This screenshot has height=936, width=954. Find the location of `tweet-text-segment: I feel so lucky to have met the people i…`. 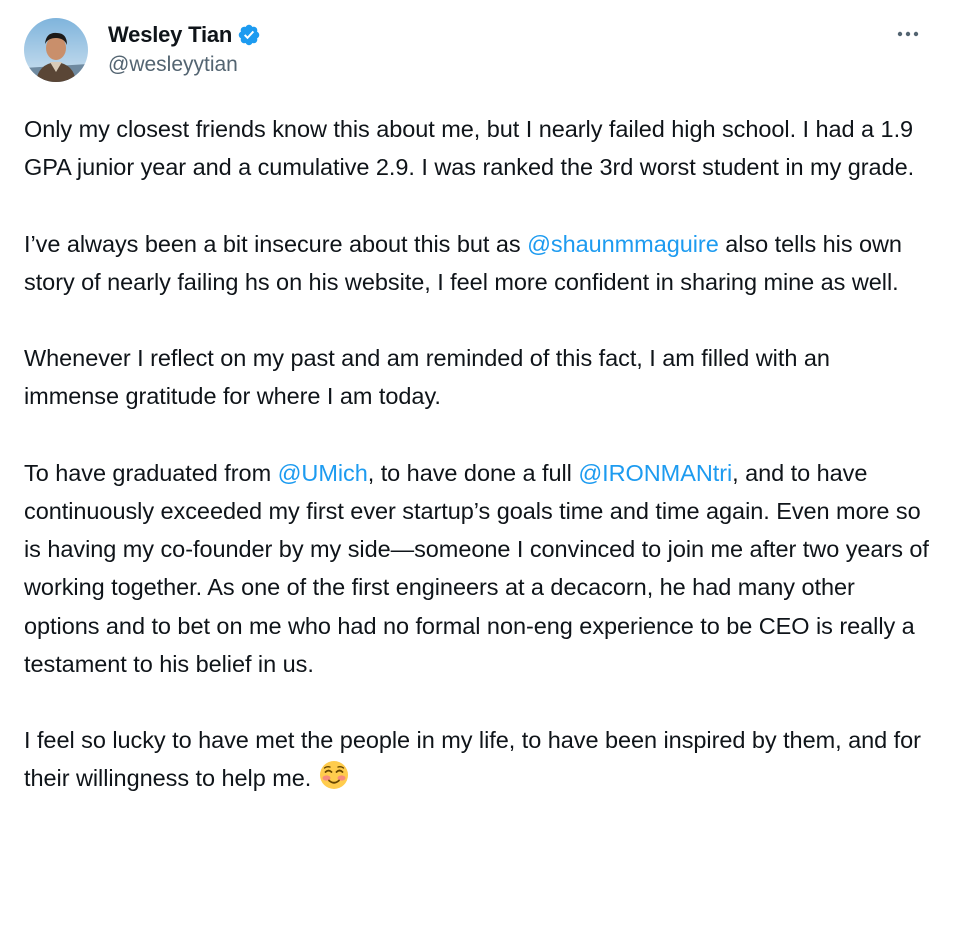

tweet-text-segment: I feel so lucky to have met the people i… is located at coordinates (472, 759).